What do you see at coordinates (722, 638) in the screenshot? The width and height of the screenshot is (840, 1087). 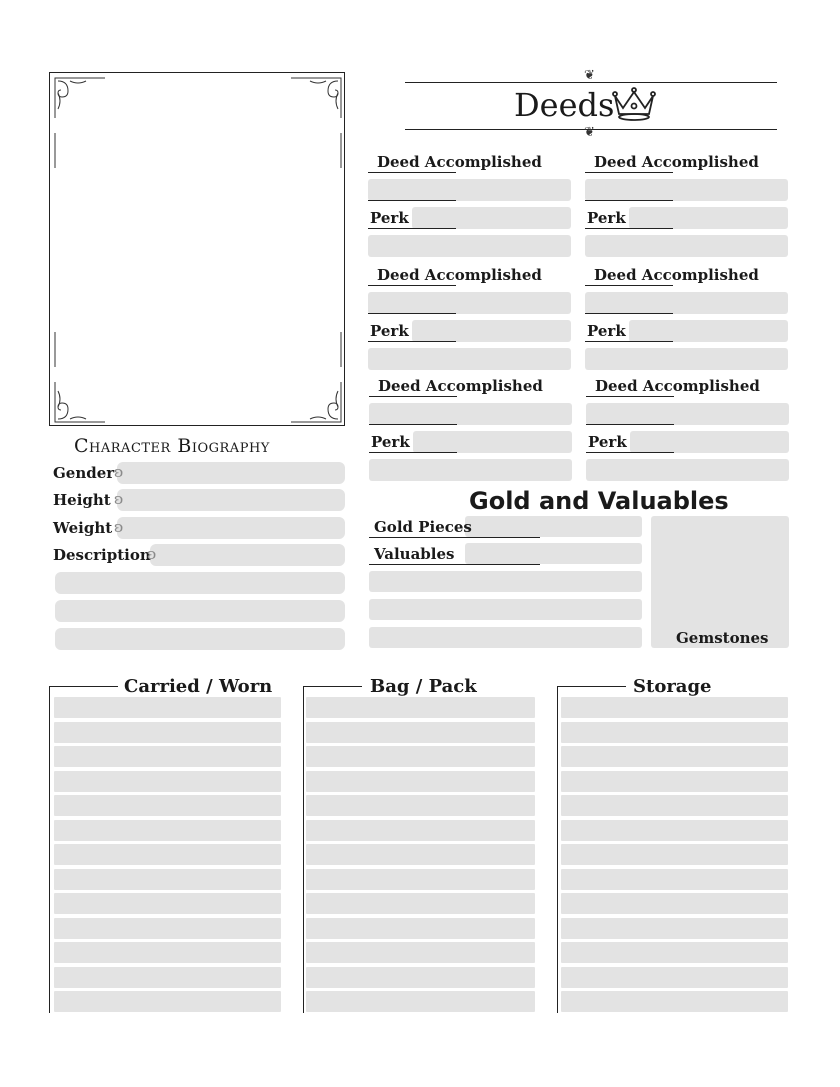 I see `gemstones-label: Gemstones` at bounding box center [722, 638].